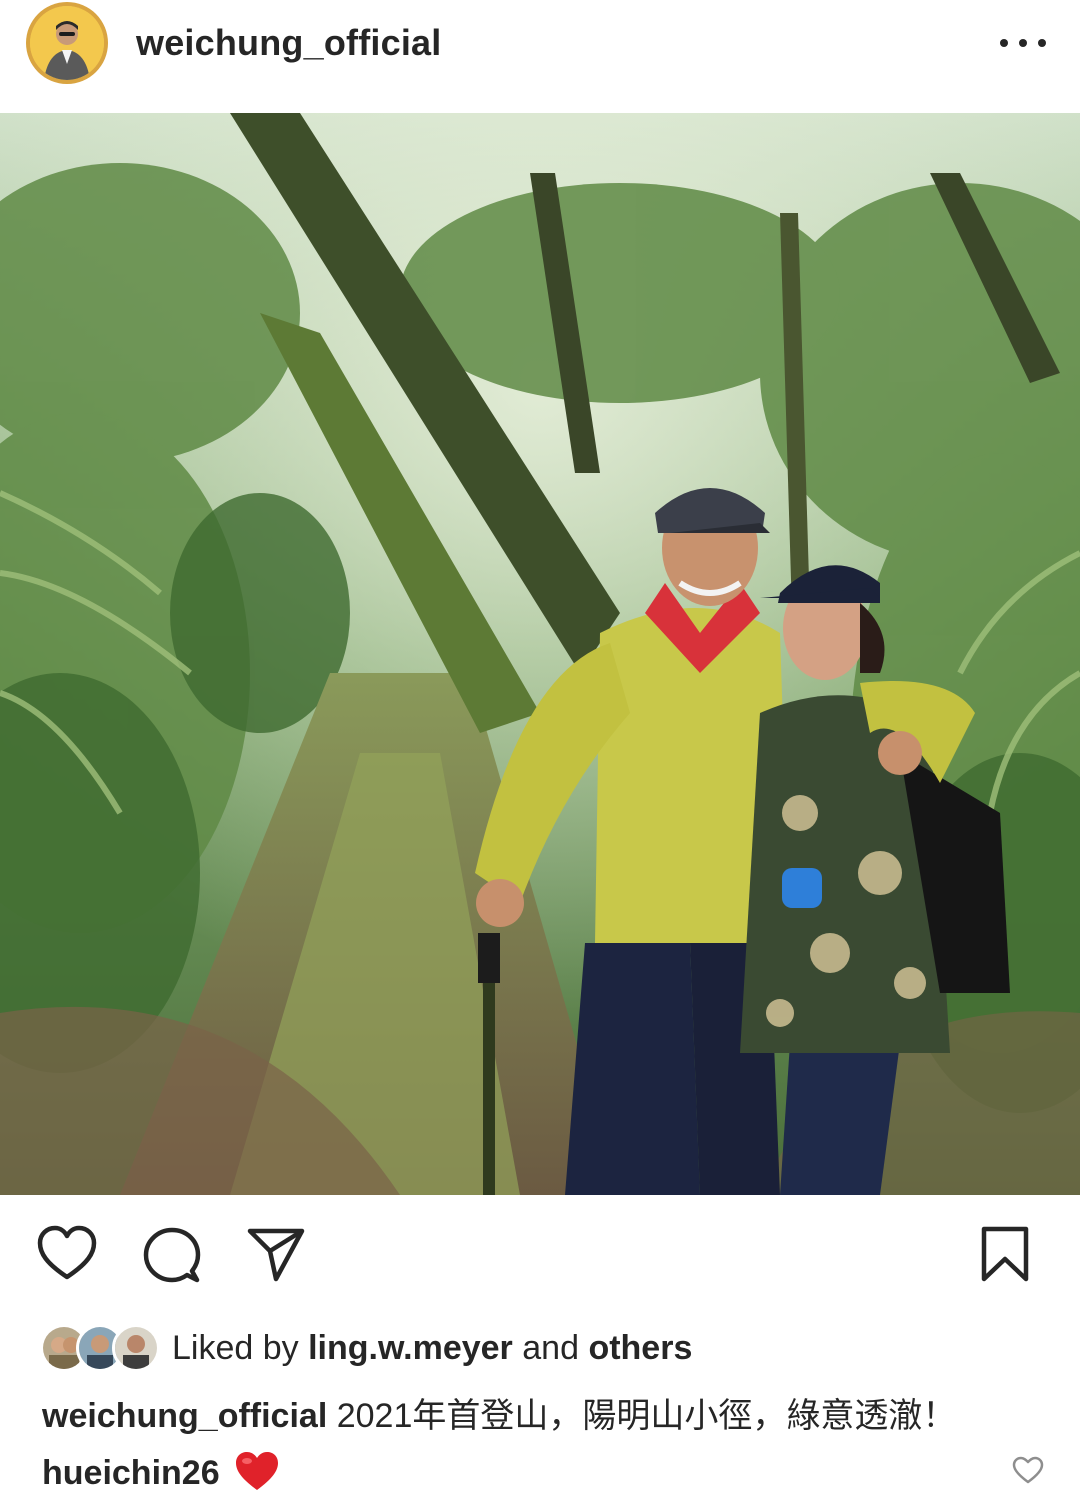 The height and width of the screenshot is (1499, 1080). I want to click on likes-prefix: Liked by, so click(235, 1347).